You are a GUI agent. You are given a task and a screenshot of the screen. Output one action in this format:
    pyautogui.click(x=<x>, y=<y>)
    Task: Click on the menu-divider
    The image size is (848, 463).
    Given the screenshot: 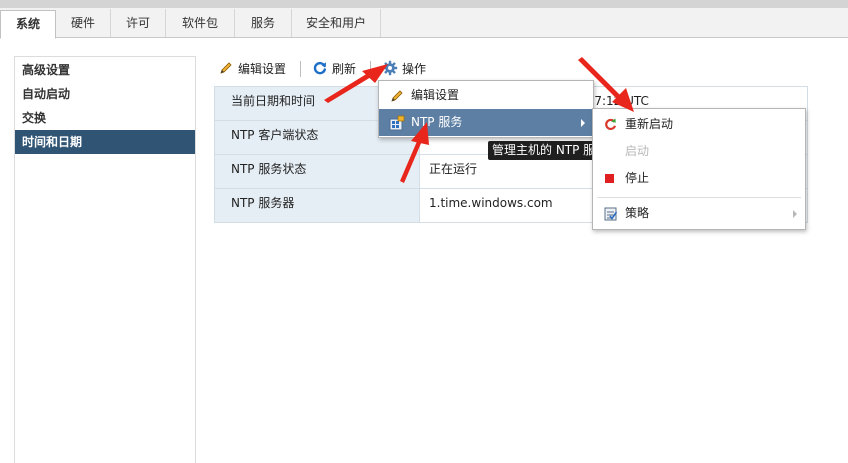 What is the action you would take?
    pyautogui.click(x=699, y=197)
    